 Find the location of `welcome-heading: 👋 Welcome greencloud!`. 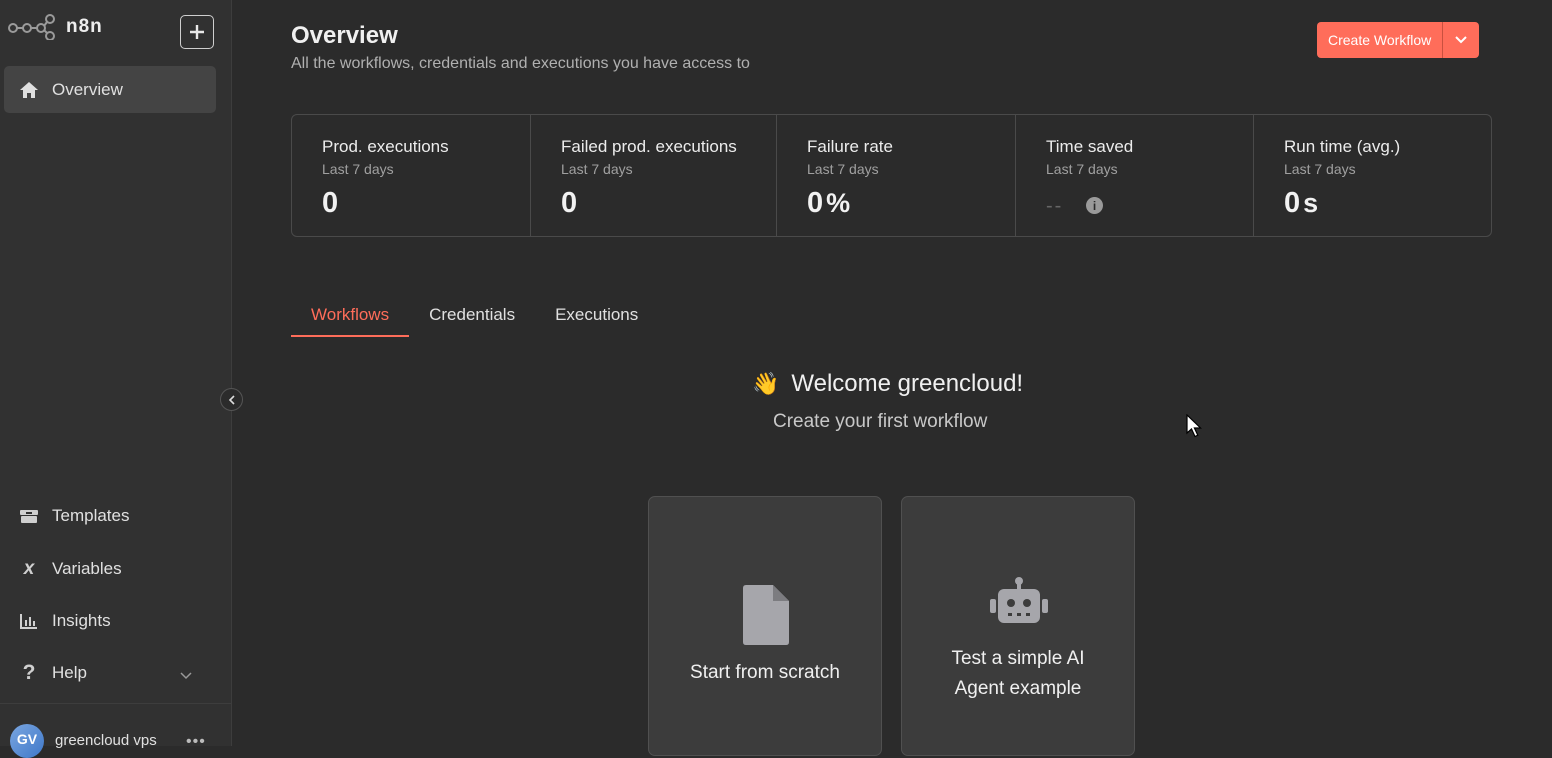

welcome-heading: 👋 Welcome greencloud! is located at coordinates (887, 384).